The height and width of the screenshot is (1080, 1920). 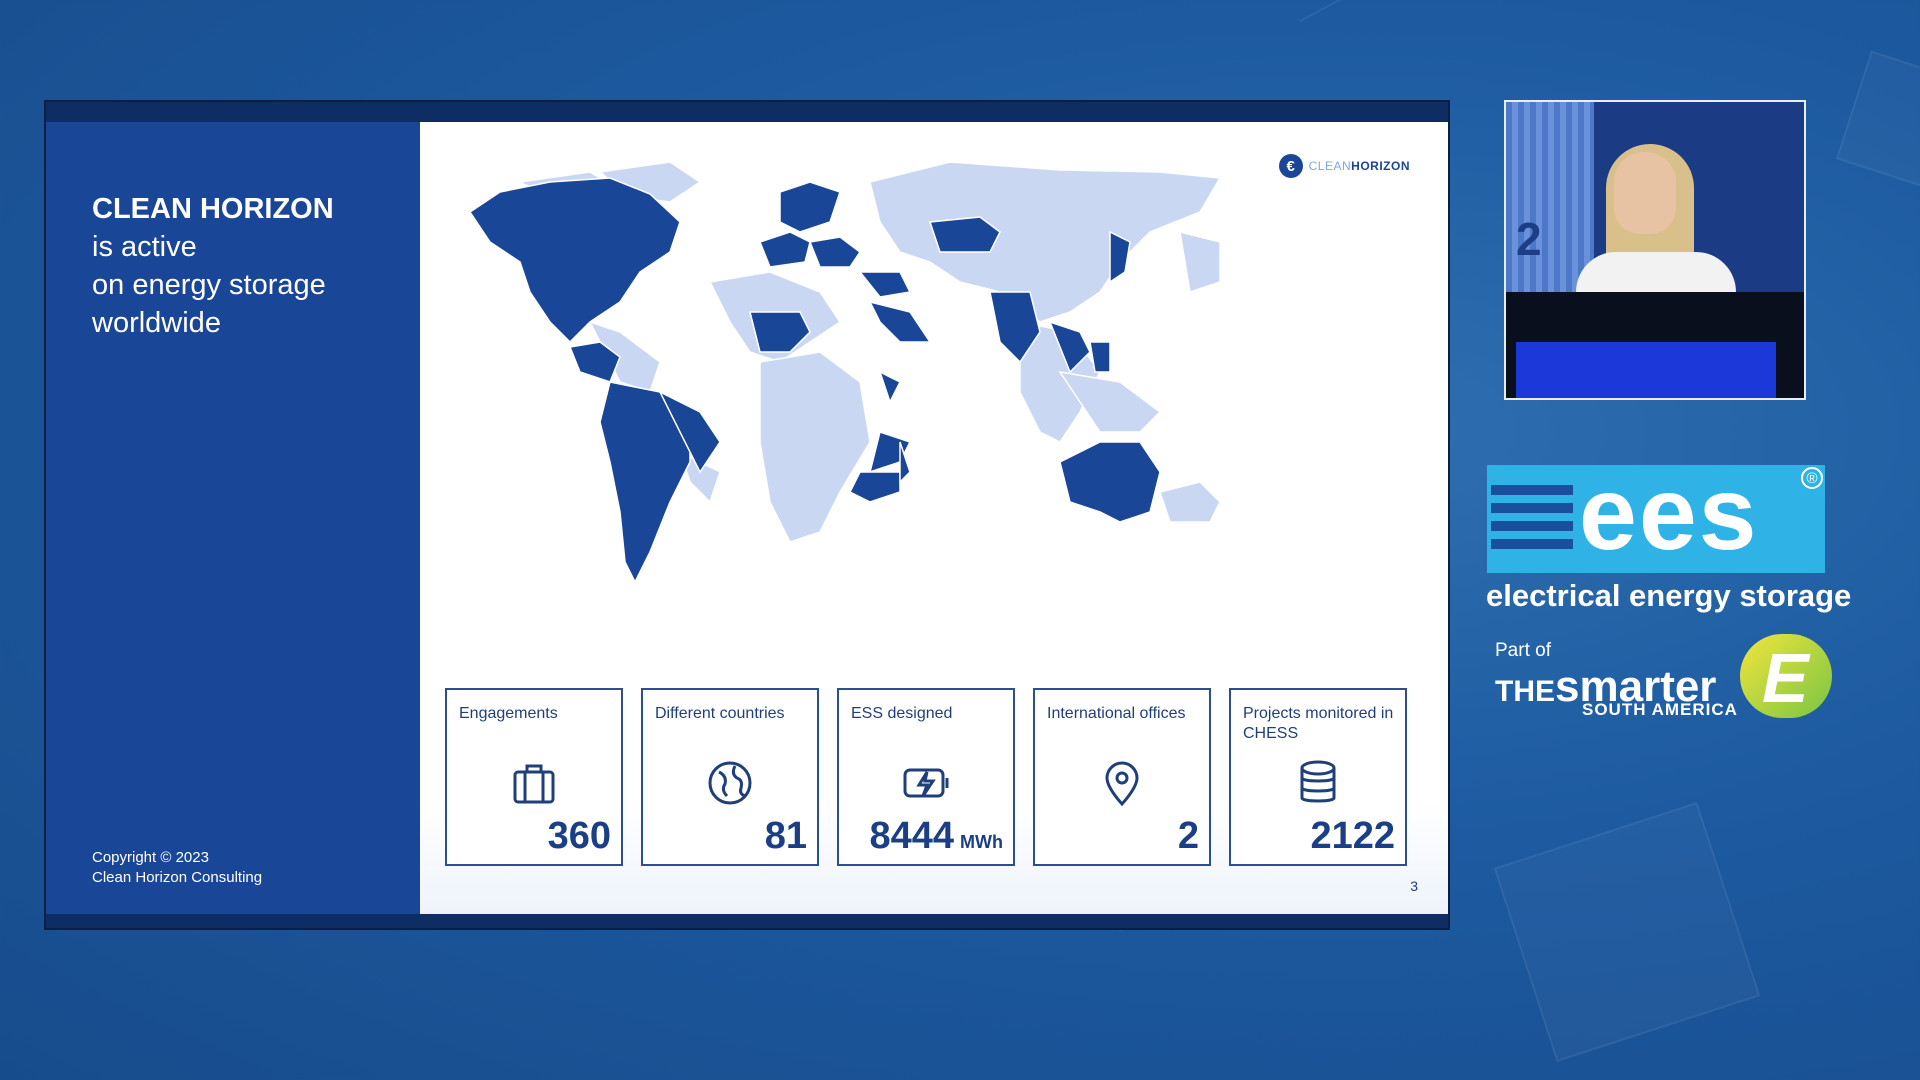 I want to click on globe-icon, so click(x=730, y=783).